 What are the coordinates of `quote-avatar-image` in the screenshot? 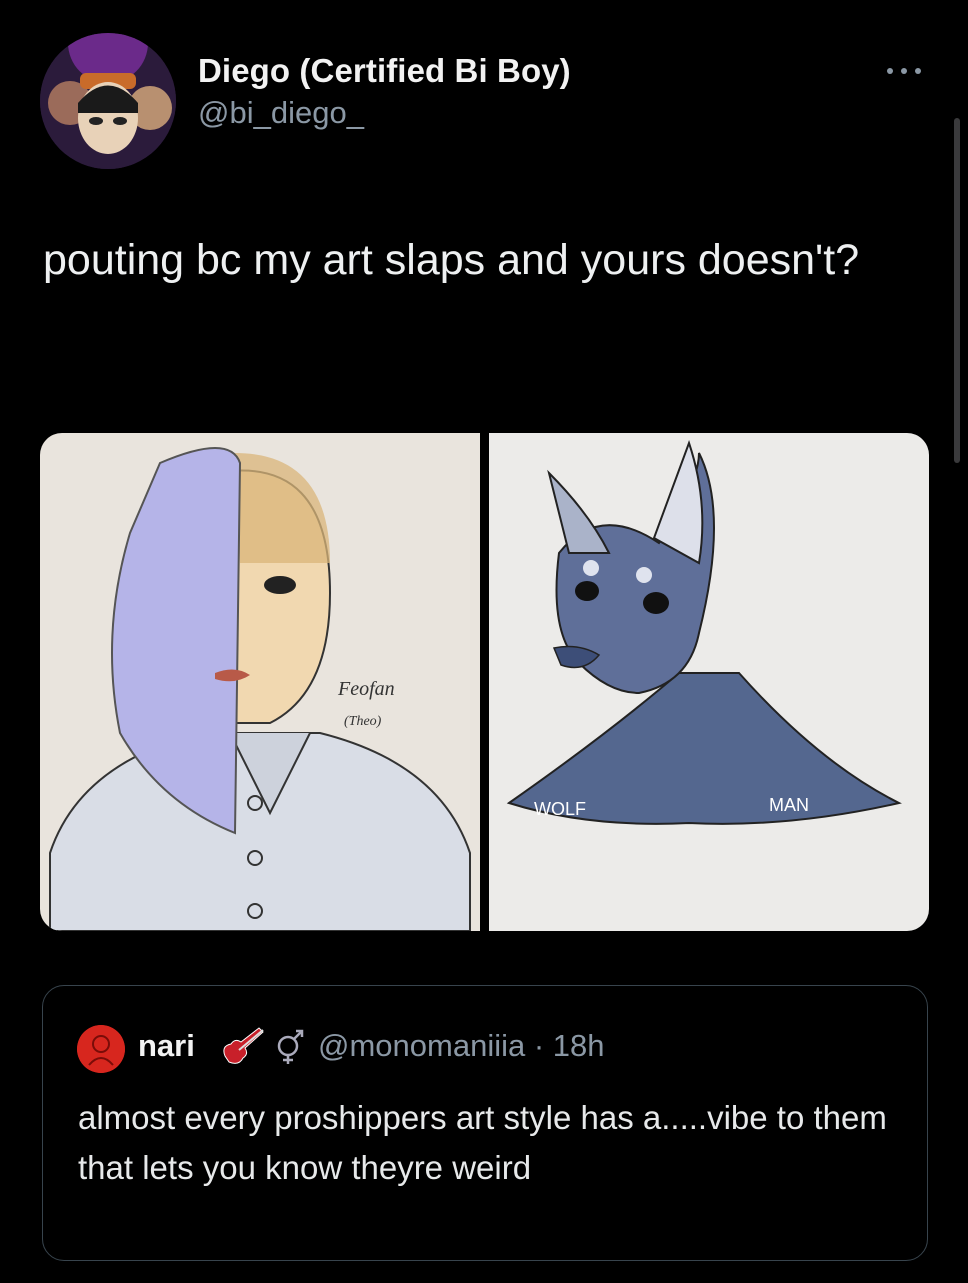 It's located at (101, 1049).